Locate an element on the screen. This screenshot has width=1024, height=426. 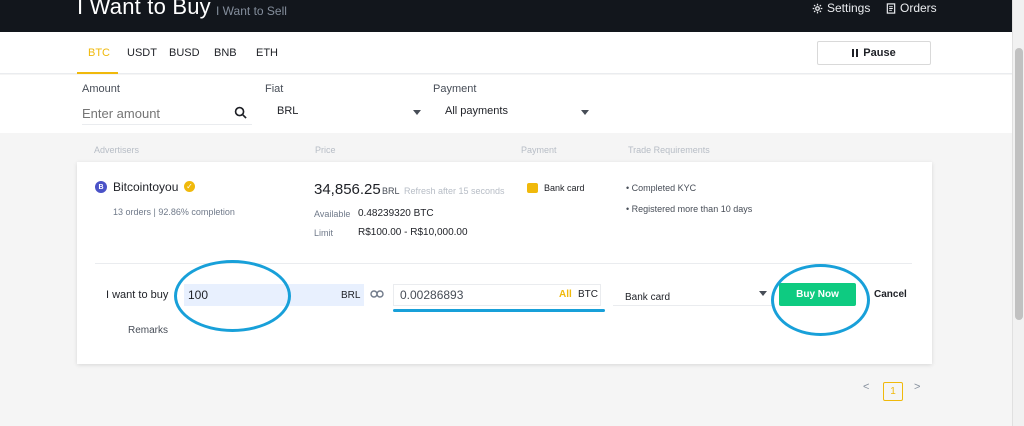
filter-bar: Amount Fiat BRL Payment All payments is located at coordinates (506, 104).